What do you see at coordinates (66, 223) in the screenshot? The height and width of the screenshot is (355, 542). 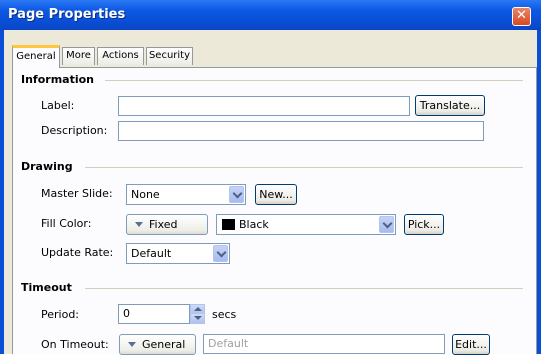 I see `fill-color-caption: Fill Color:` at bounding box center [66, 223].